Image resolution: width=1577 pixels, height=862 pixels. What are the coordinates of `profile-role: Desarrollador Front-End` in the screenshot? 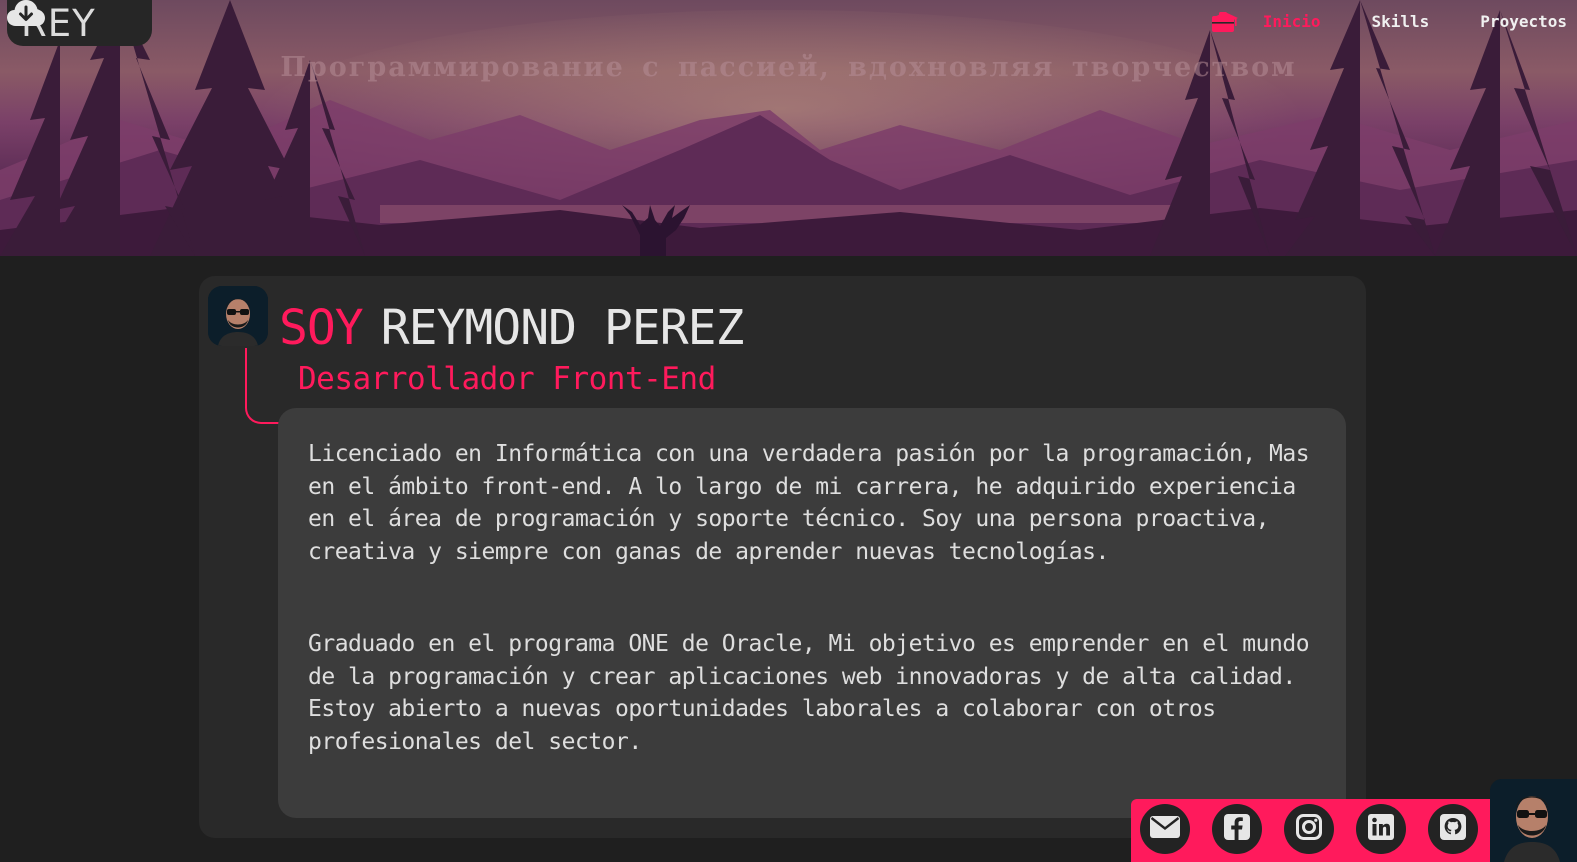 It's located at (507, 379).